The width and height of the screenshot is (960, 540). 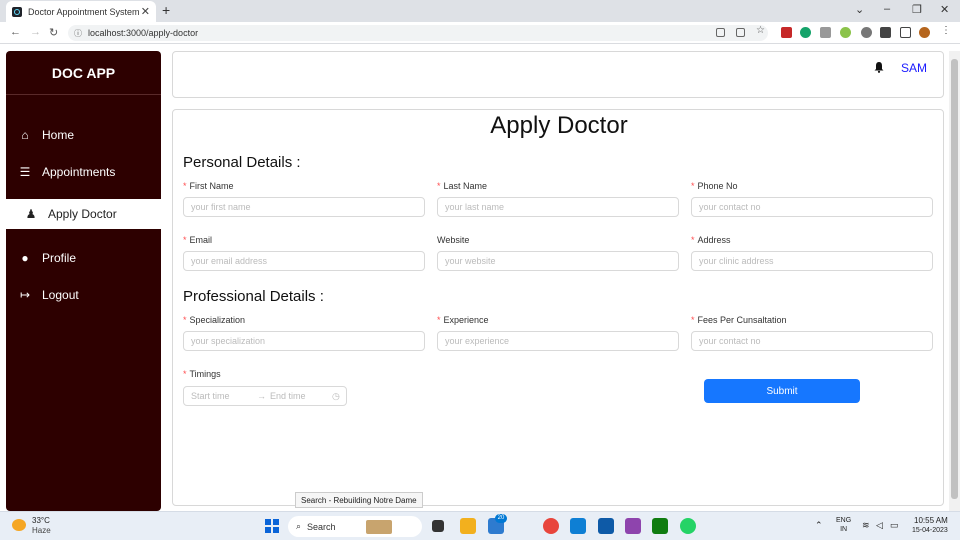 I want to click on sidebar-item-apply-doctor: ♟ Apply Doctor, so click(x=83, y=214).